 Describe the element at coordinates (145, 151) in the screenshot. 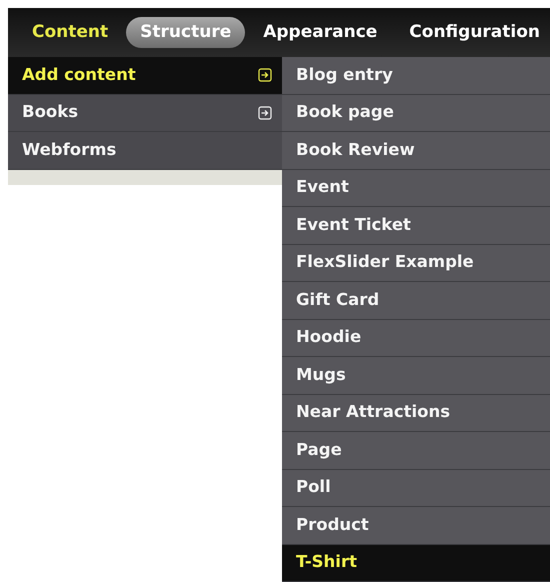

I see `menu-item: Webforms` at that location.